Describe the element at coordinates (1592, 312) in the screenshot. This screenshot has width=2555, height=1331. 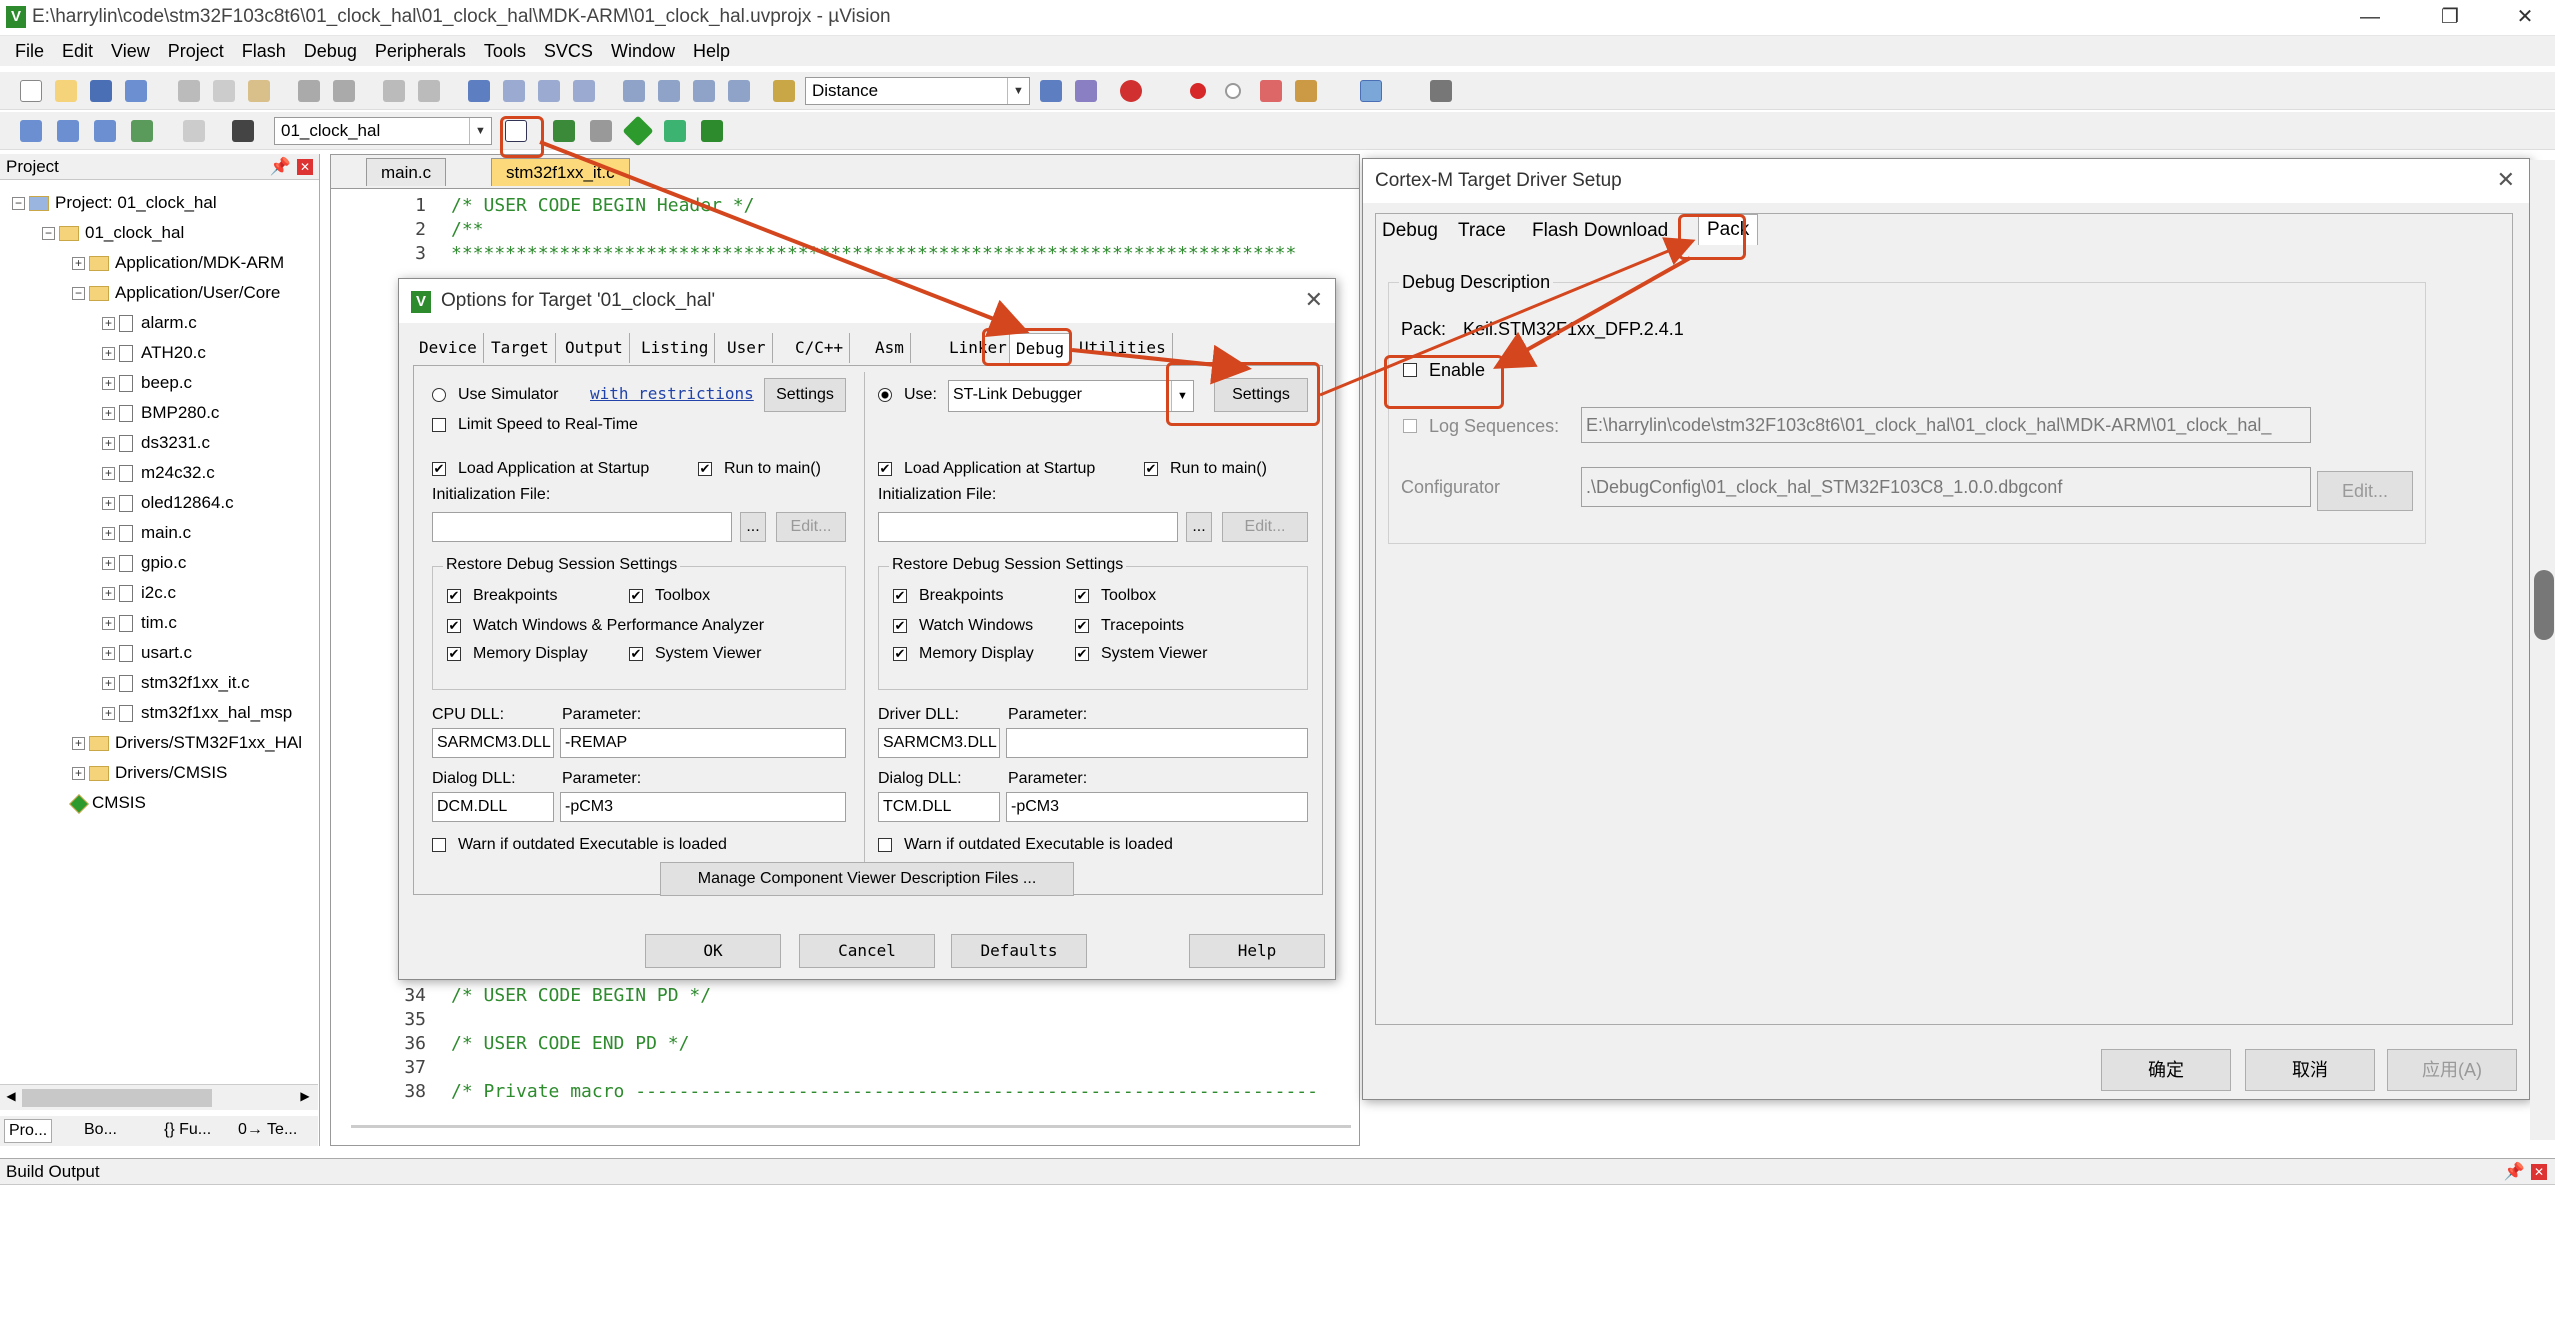
I see `arrow-to-enable` at that location.